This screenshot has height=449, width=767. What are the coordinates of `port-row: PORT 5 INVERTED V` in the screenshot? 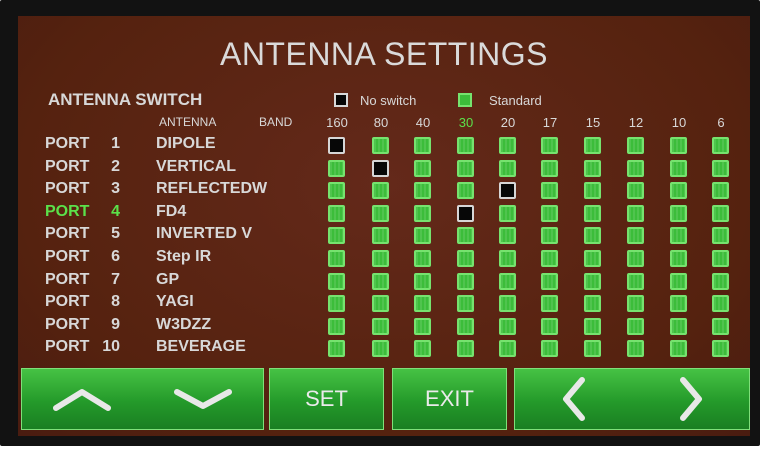 It's located at (384, 236).